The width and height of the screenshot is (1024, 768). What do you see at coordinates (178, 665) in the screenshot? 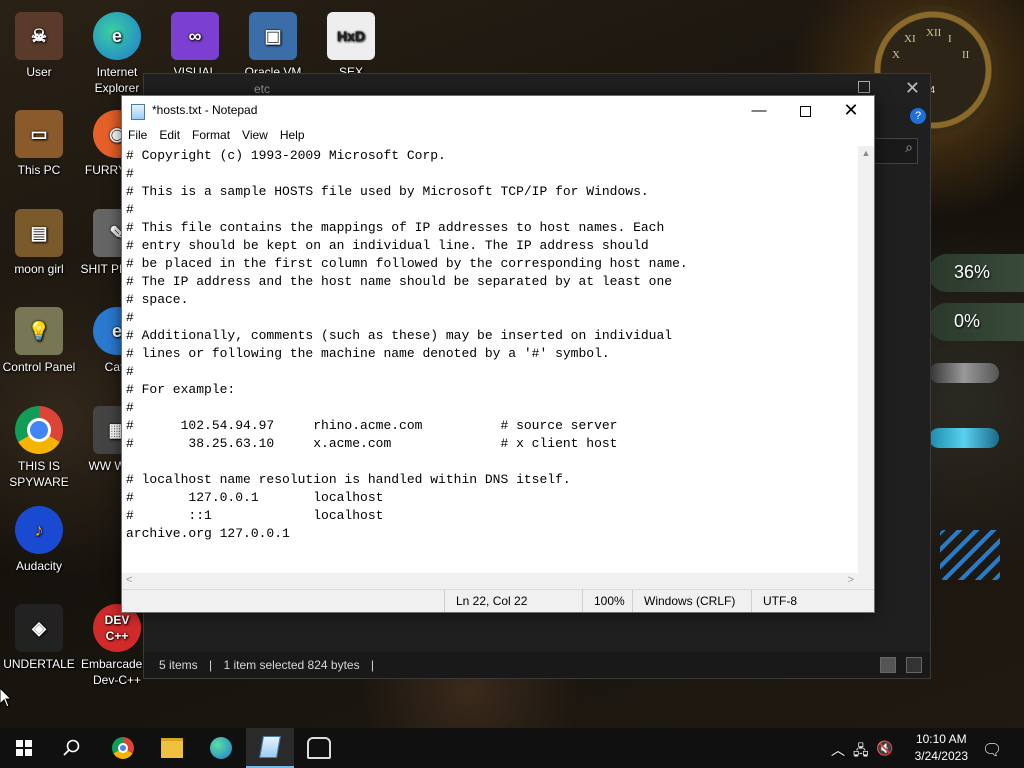
I see `explorer-item-count: 5 items` at bounding box center [178, 665].